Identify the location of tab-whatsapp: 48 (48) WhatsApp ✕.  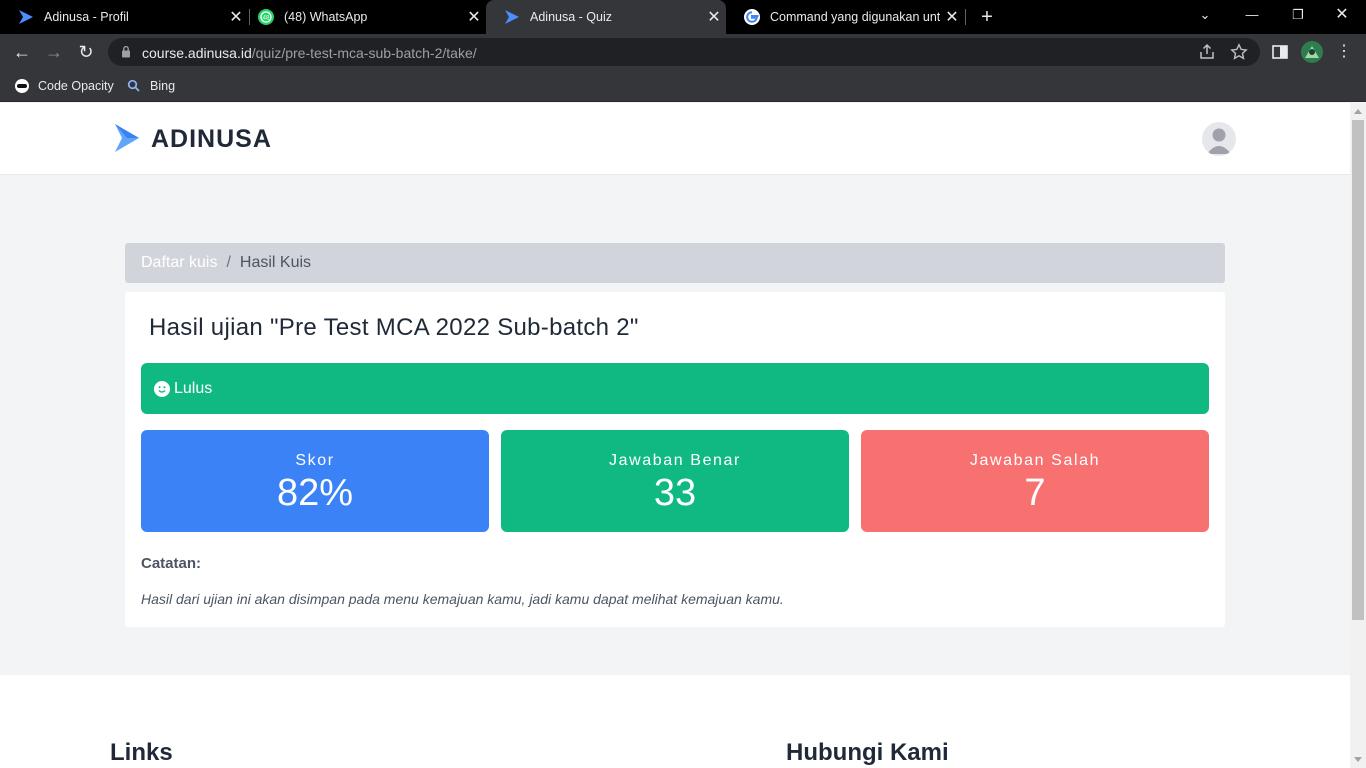
(363, 17).